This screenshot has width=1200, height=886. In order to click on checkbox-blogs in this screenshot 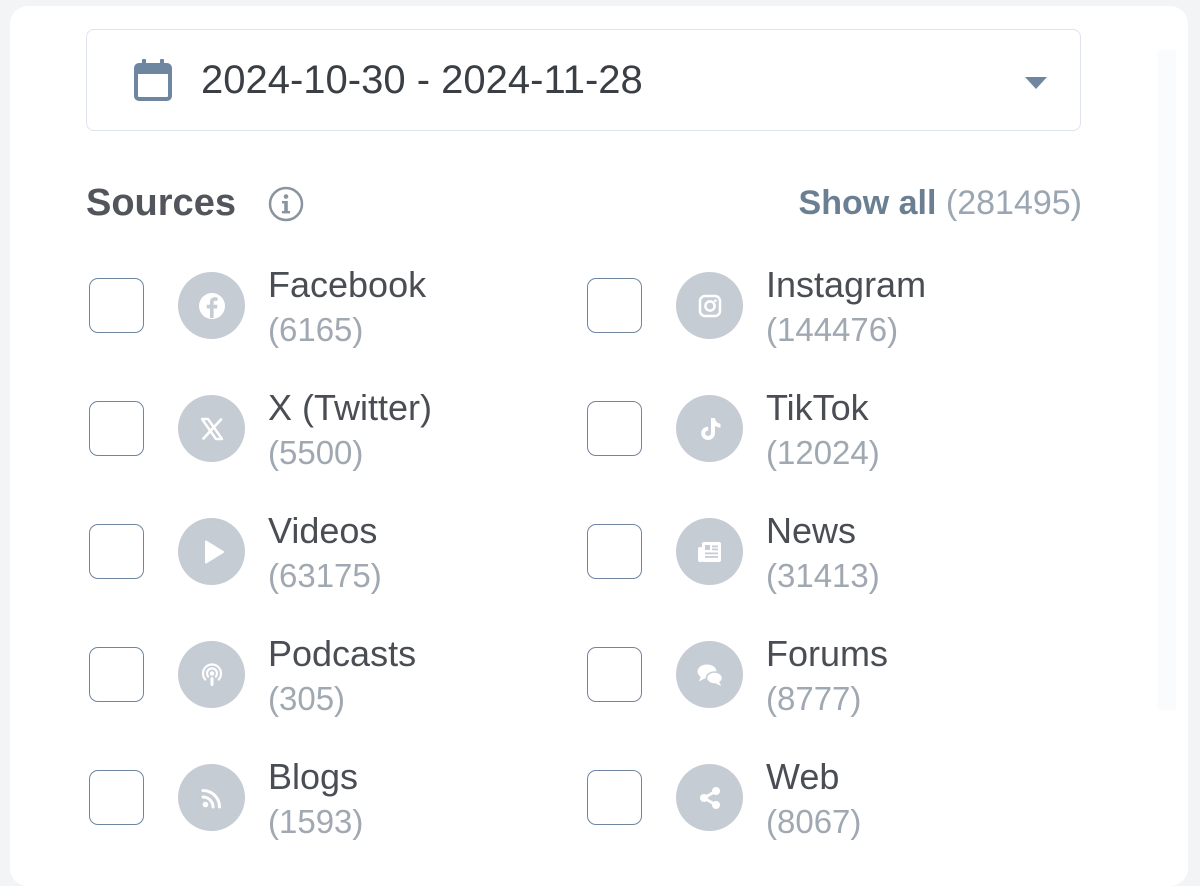, I will do `click(116, 797)`.